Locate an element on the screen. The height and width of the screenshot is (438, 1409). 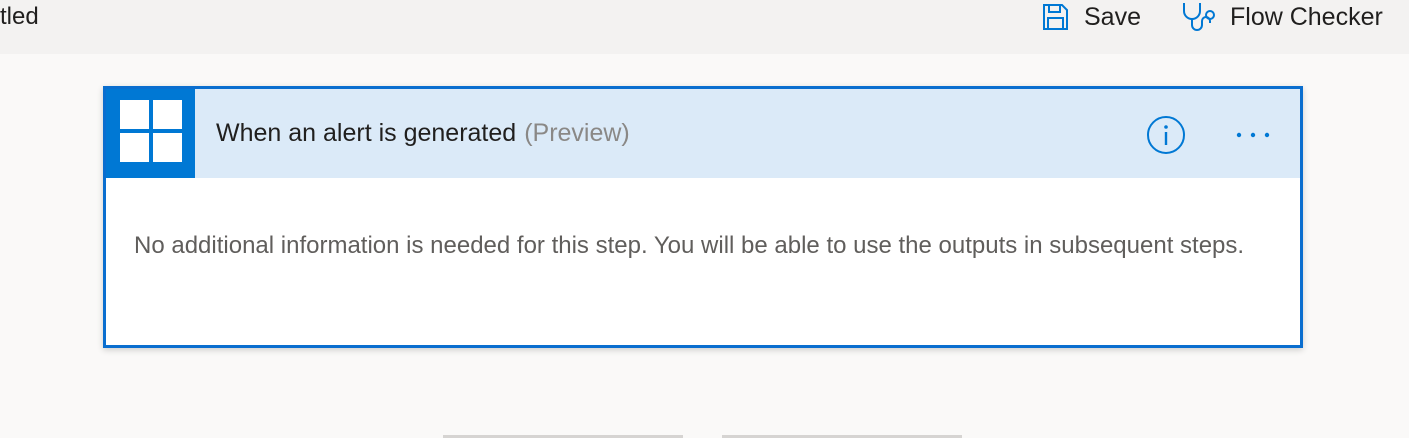
connector-tile is located at coordinates (150, 133).